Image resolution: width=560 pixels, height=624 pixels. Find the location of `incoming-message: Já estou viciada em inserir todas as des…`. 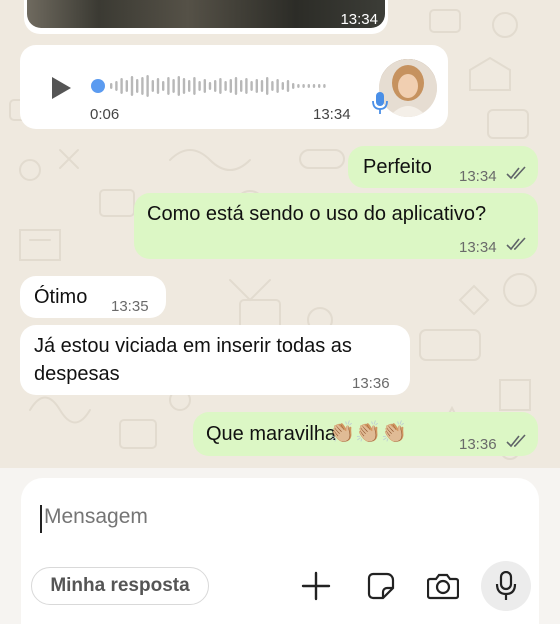

incoming-message: Já estou viciada em inserir todas as des… is located at coordinates (215, 360).